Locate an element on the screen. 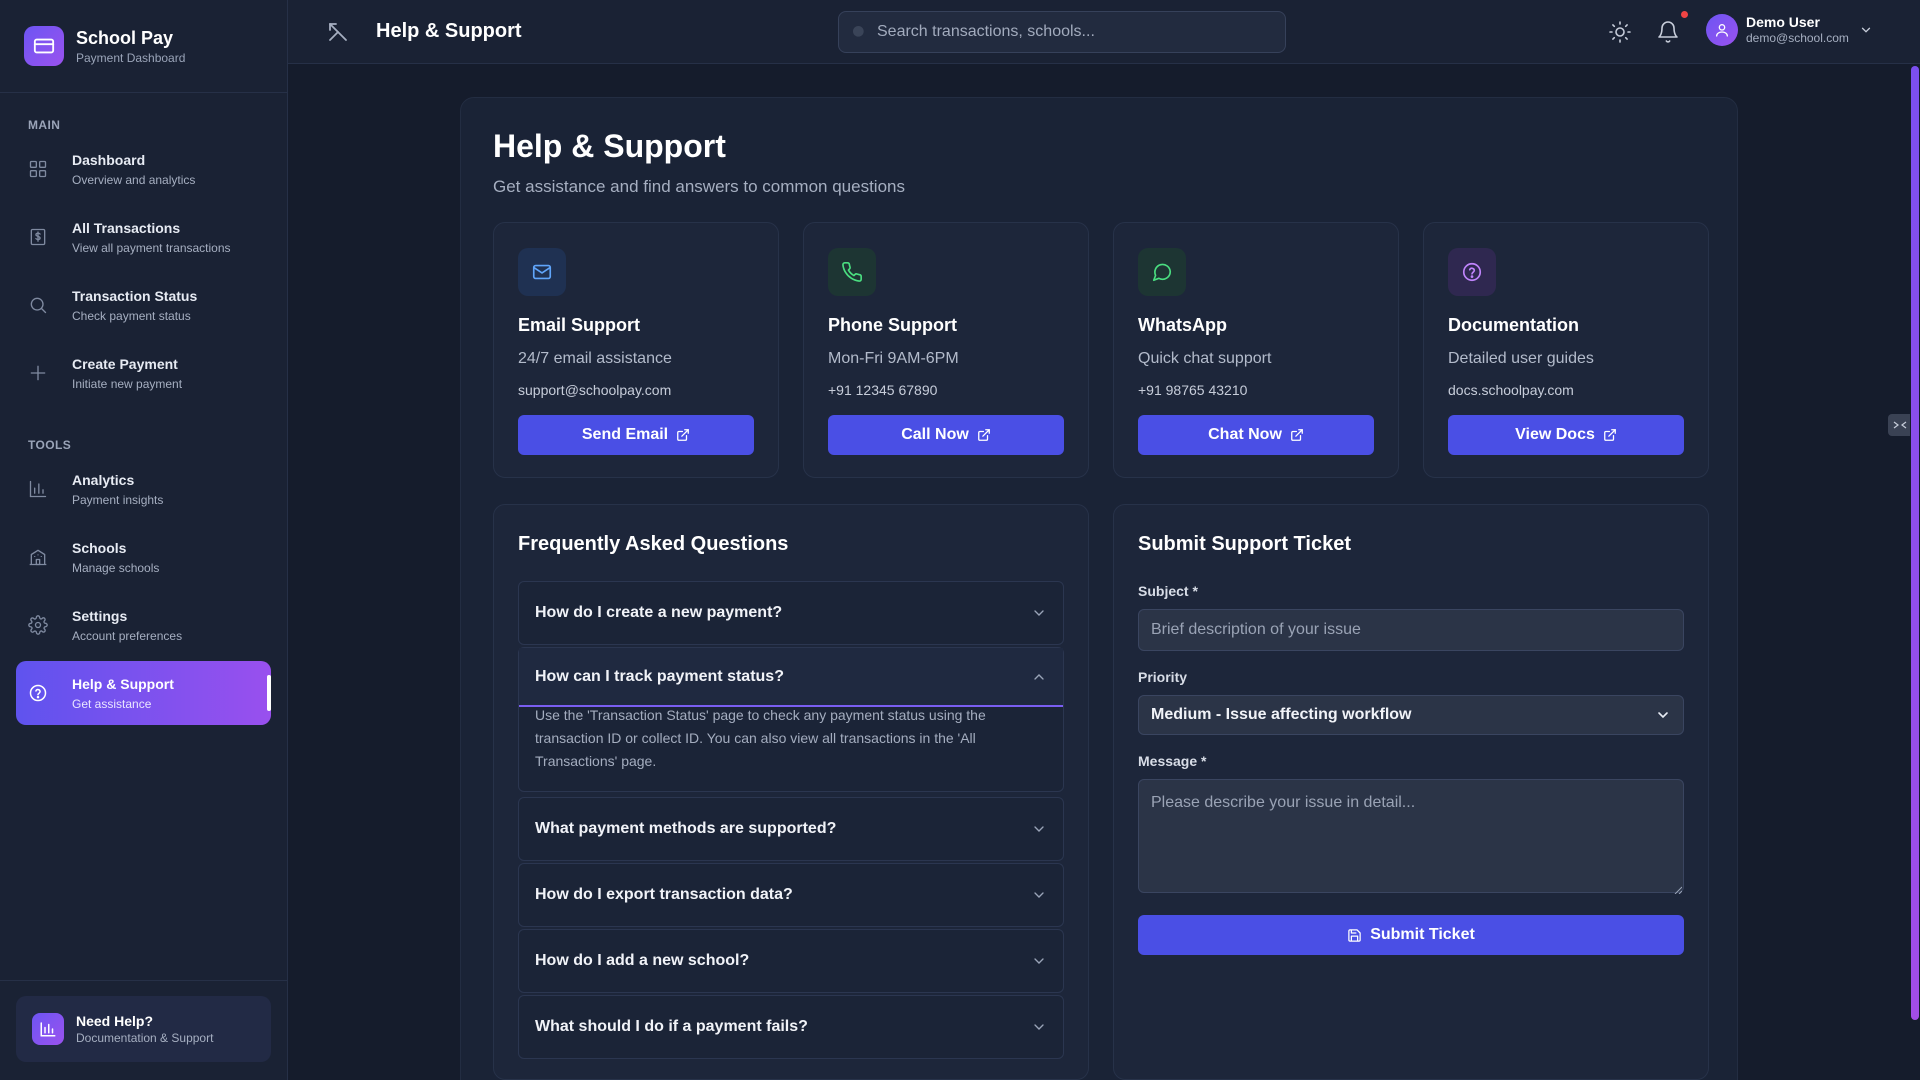 This screenshot has width=1920, height=1080. search-bar is located at coordinates (1062, 32).